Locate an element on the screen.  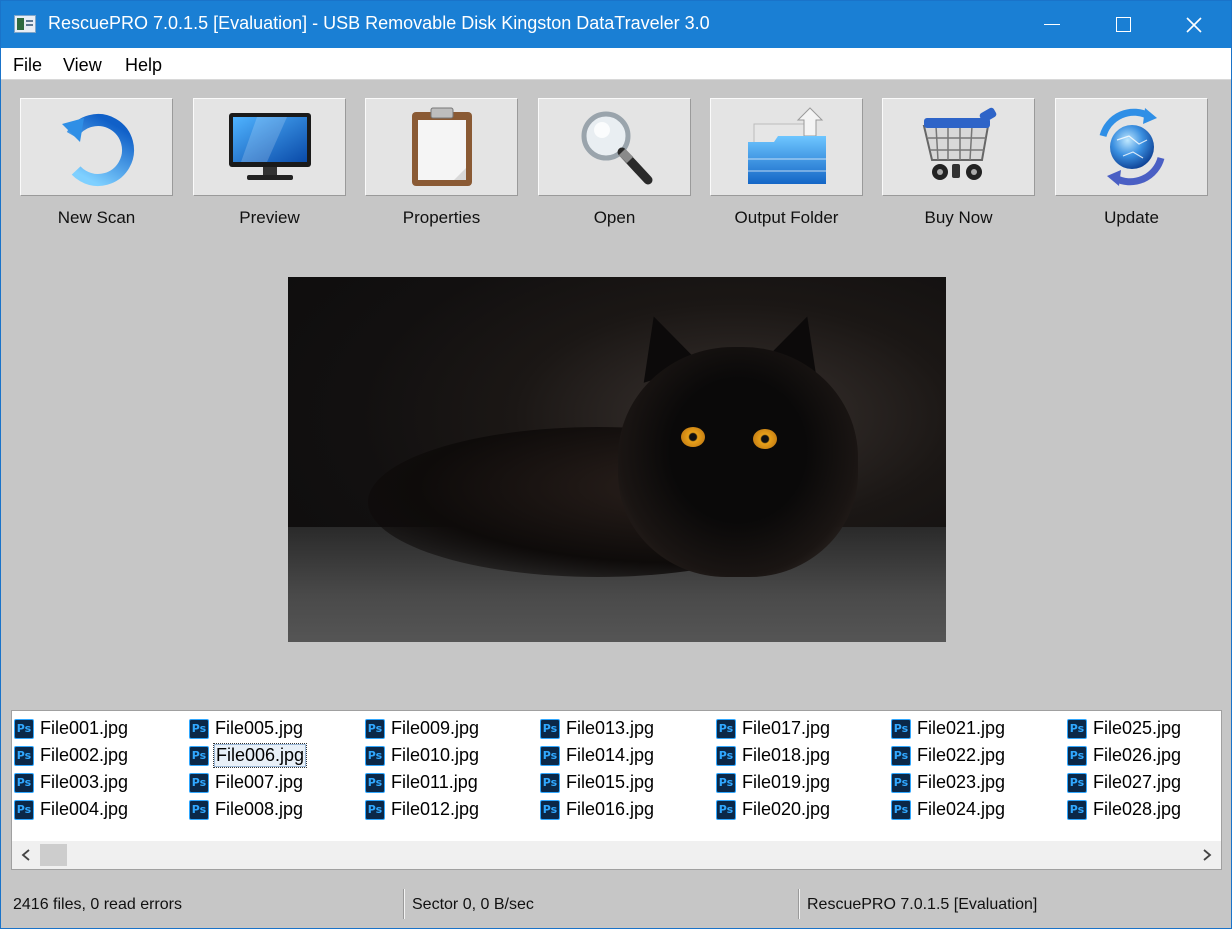
menu-file: File is located at coordinates (27, 65).